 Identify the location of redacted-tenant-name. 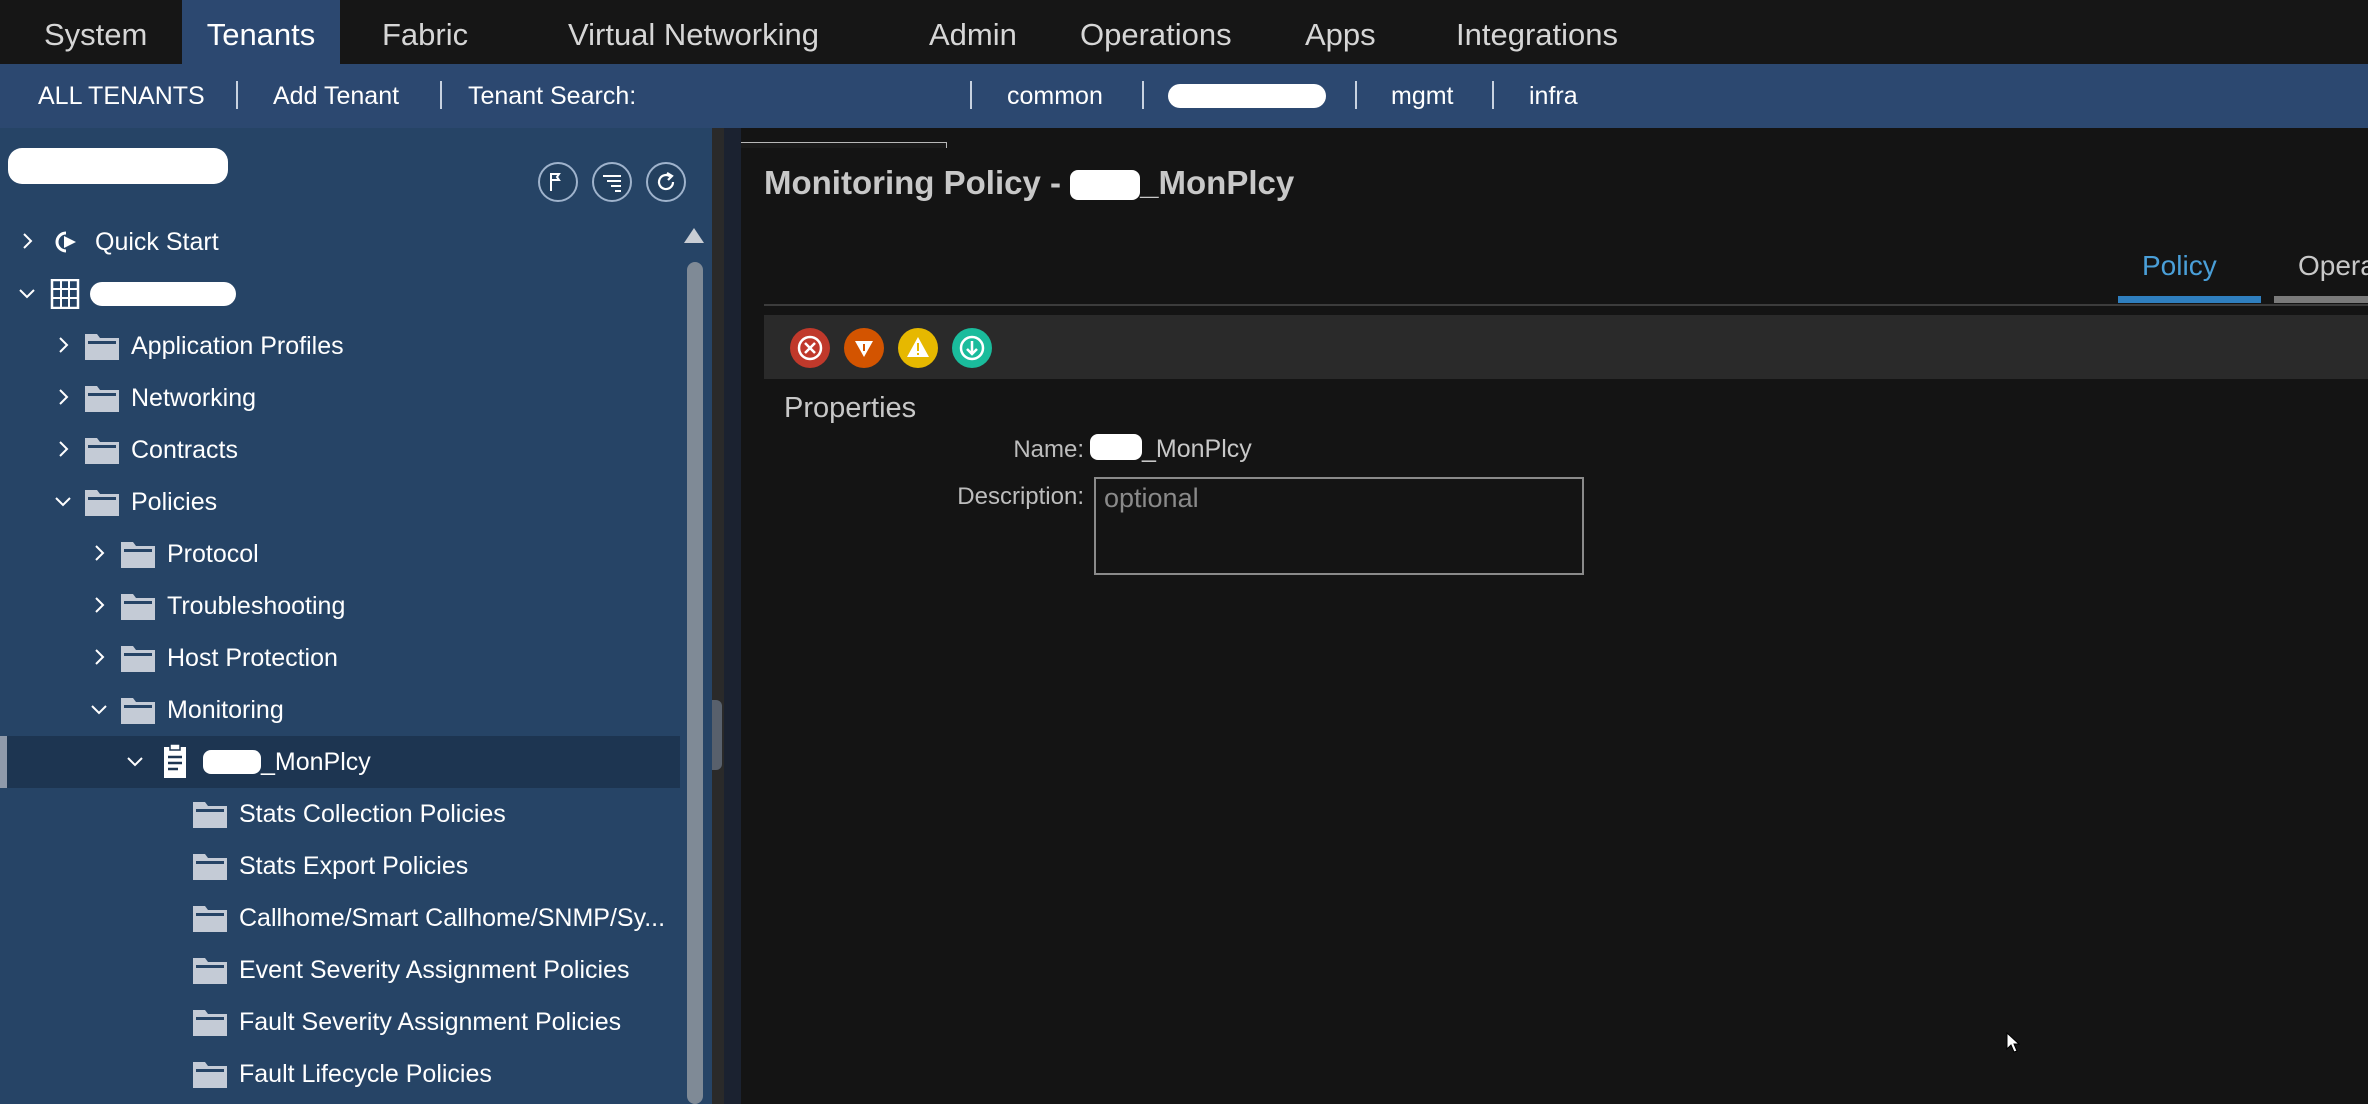
(118, 166).